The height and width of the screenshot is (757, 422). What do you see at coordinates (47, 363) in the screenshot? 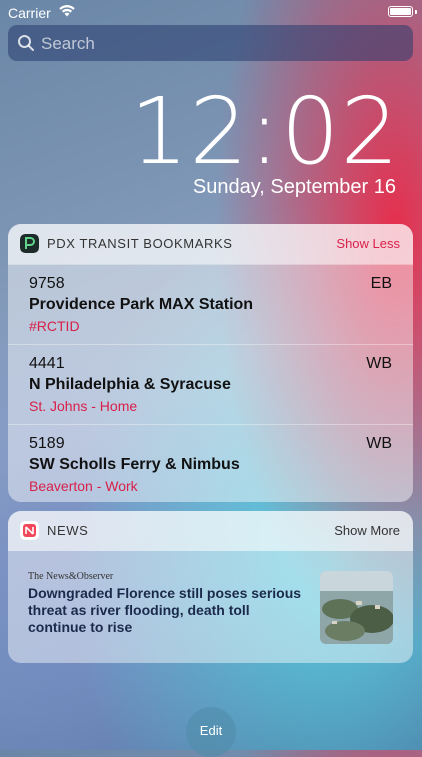
I see `stop-id: 4441` at bounding box center [47, 363].